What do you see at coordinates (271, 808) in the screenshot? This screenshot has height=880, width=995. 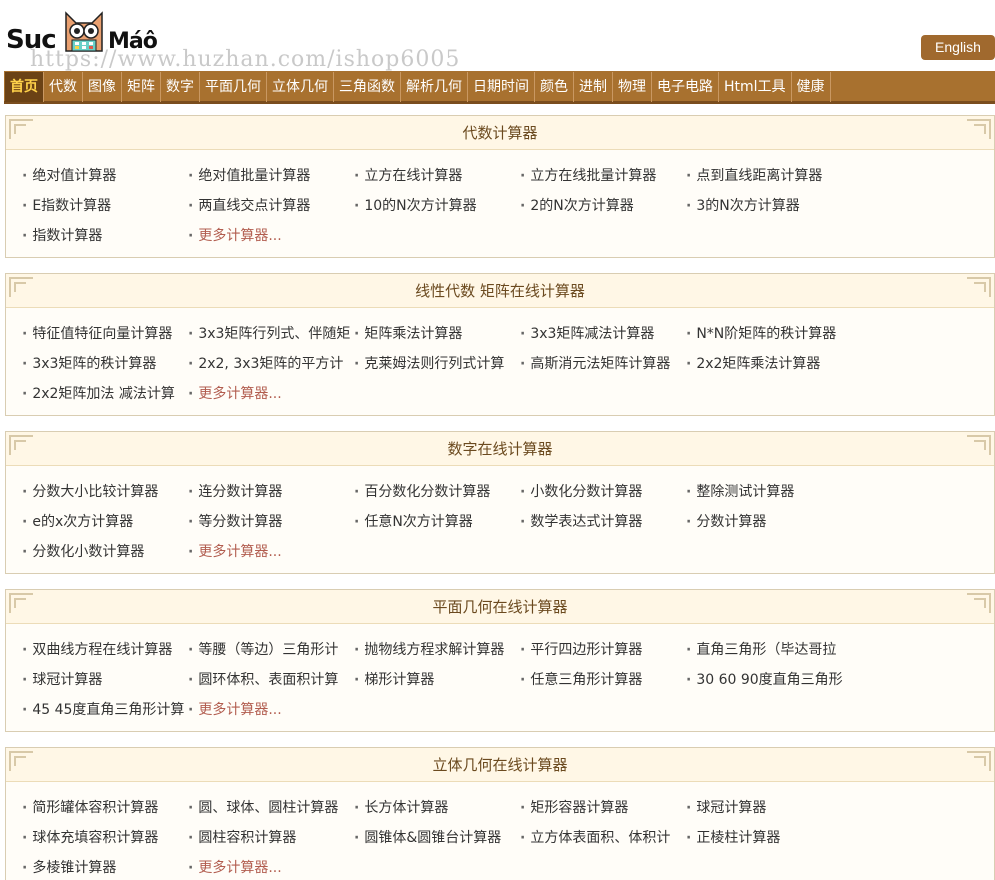 I see `calculator-link: 圆、球体、圆柱计算器` at bounding box center [271, 808].